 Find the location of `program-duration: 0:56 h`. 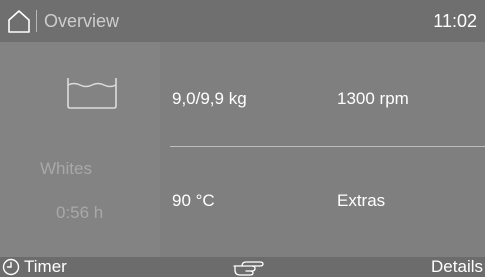

program-duration: 0:56 h is located at coordinates (80, 212).